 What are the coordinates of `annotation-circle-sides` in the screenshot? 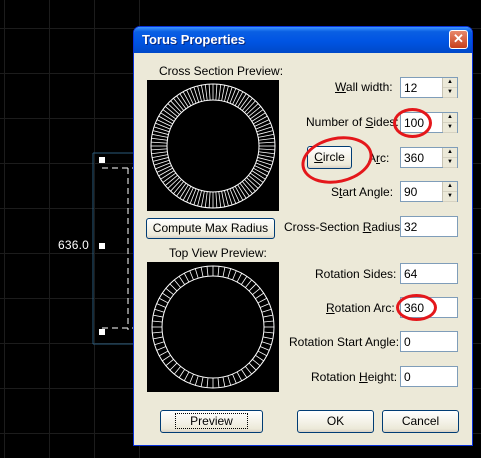 It's located at (412, 123).